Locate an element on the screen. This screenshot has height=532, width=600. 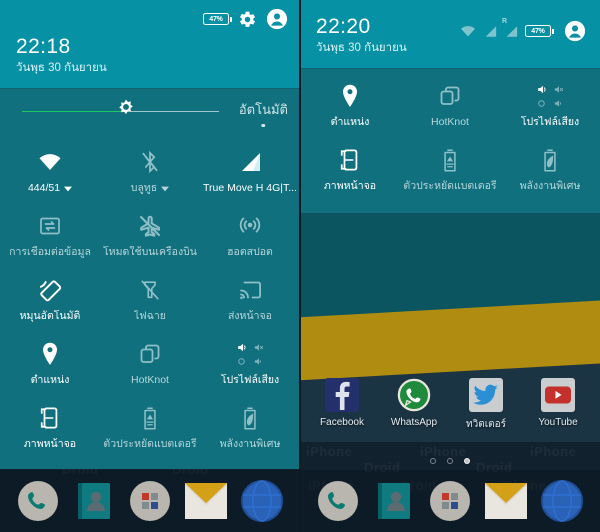
brightness-slider is located at coordinates (120, 111).